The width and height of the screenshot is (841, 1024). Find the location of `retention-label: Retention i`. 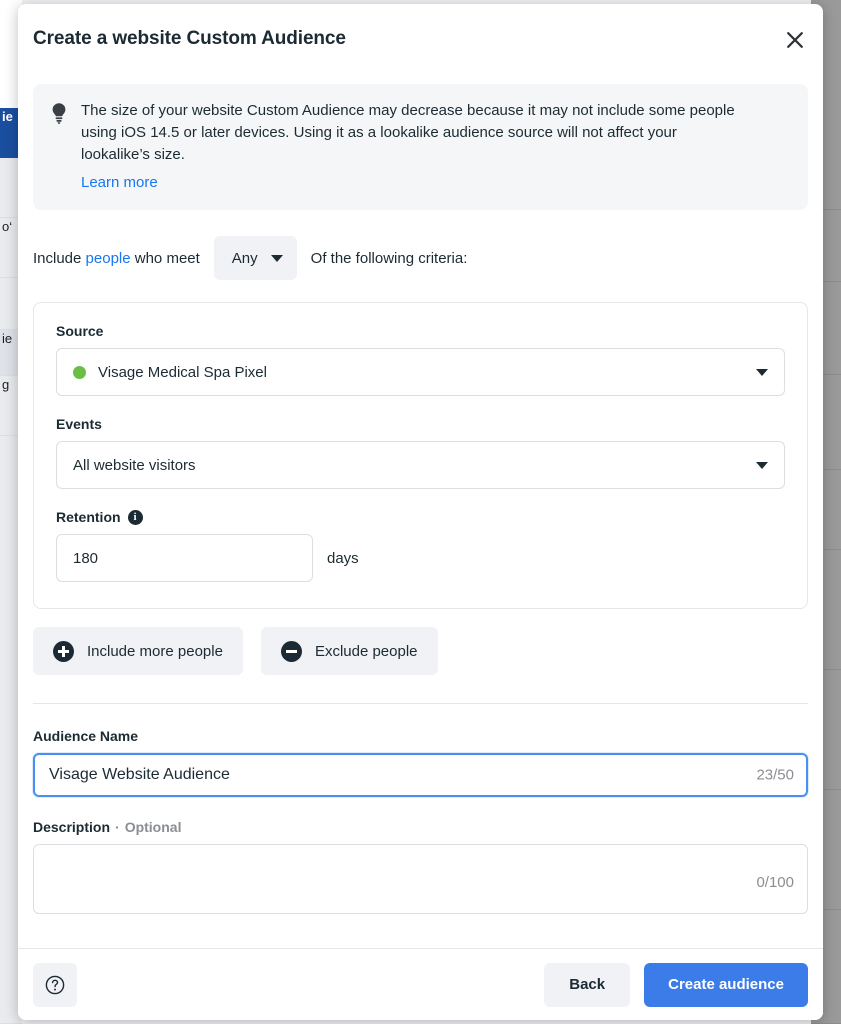

retention-label: Retention i is located at coordinates (420, 517).